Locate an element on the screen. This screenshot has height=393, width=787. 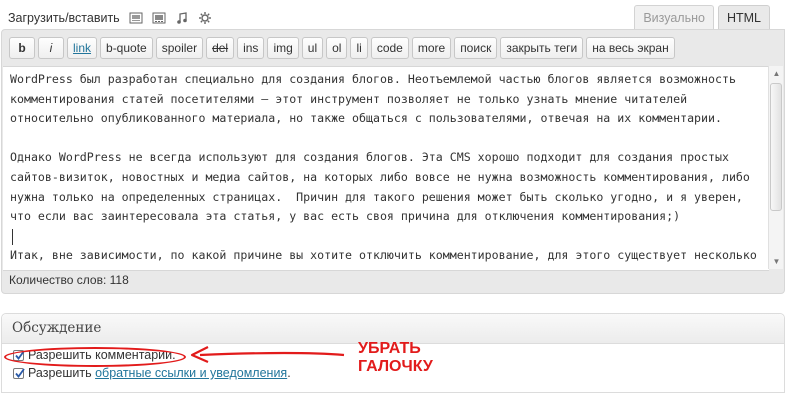
annotation-arrow-icon is located at coordinates (267, 355).